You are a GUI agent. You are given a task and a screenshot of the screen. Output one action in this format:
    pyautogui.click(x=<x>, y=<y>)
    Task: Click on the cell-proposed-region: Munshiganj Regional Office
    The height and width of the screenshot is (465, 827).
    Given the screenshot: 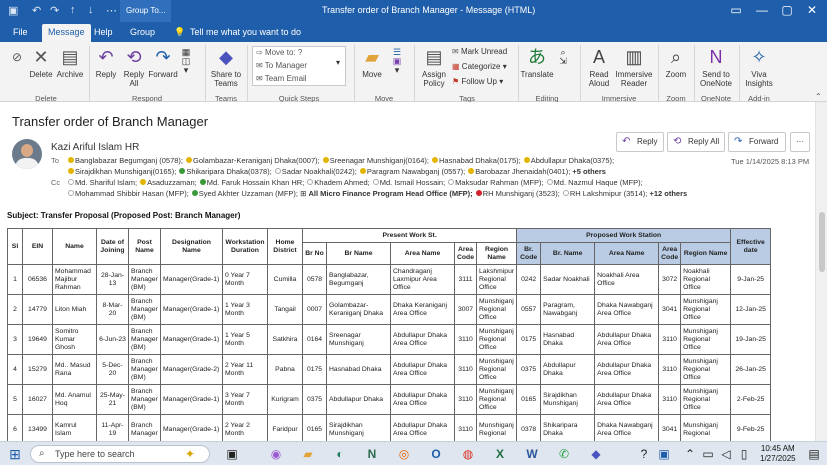 What is the action you would take?
    pyautogui.click(x=706, y=309)
    